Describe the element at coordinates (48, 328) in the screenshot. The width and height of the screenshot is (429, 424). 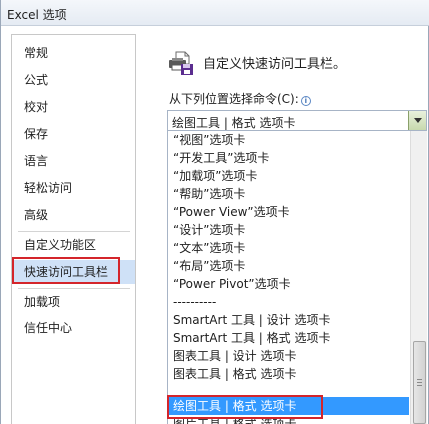
I see `sidebar-item-label: 信任中心` at that location.